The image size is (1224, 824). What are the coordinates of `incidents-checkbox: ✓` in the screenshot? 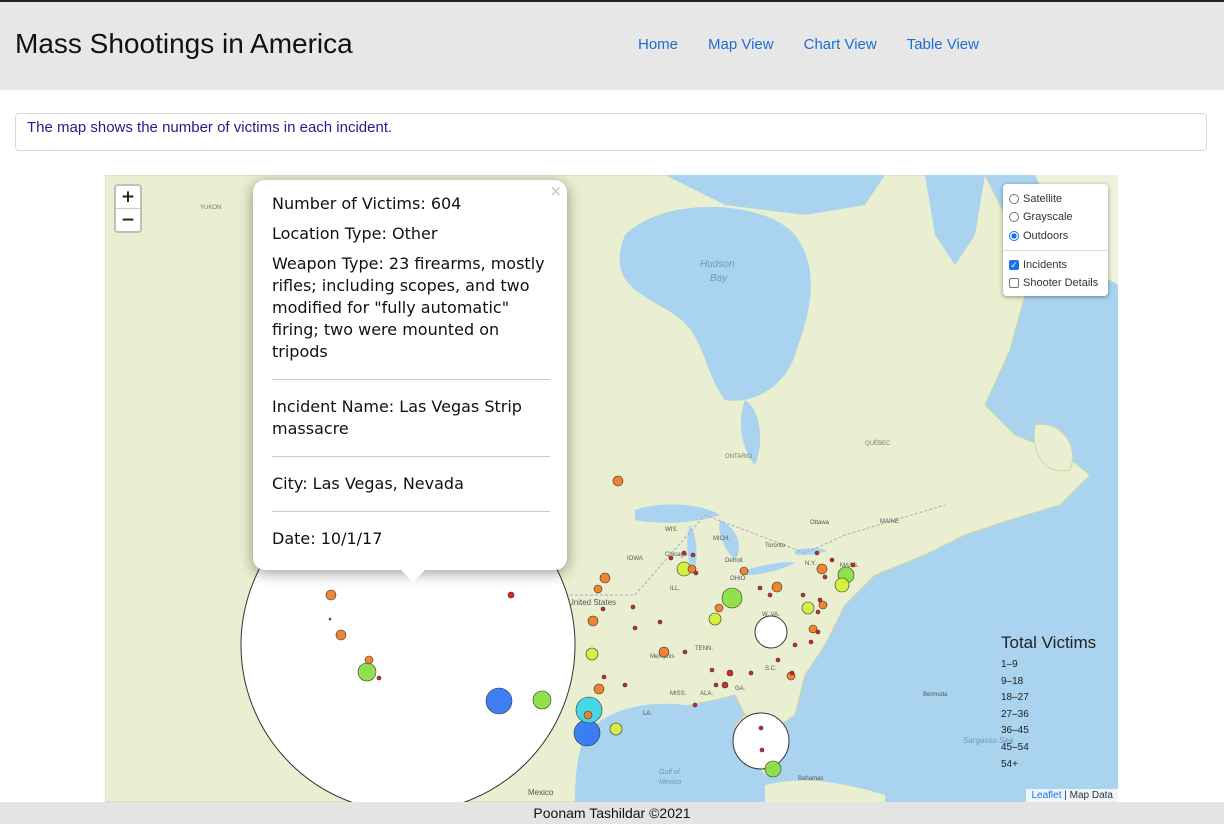 It's located at (1014, 265).